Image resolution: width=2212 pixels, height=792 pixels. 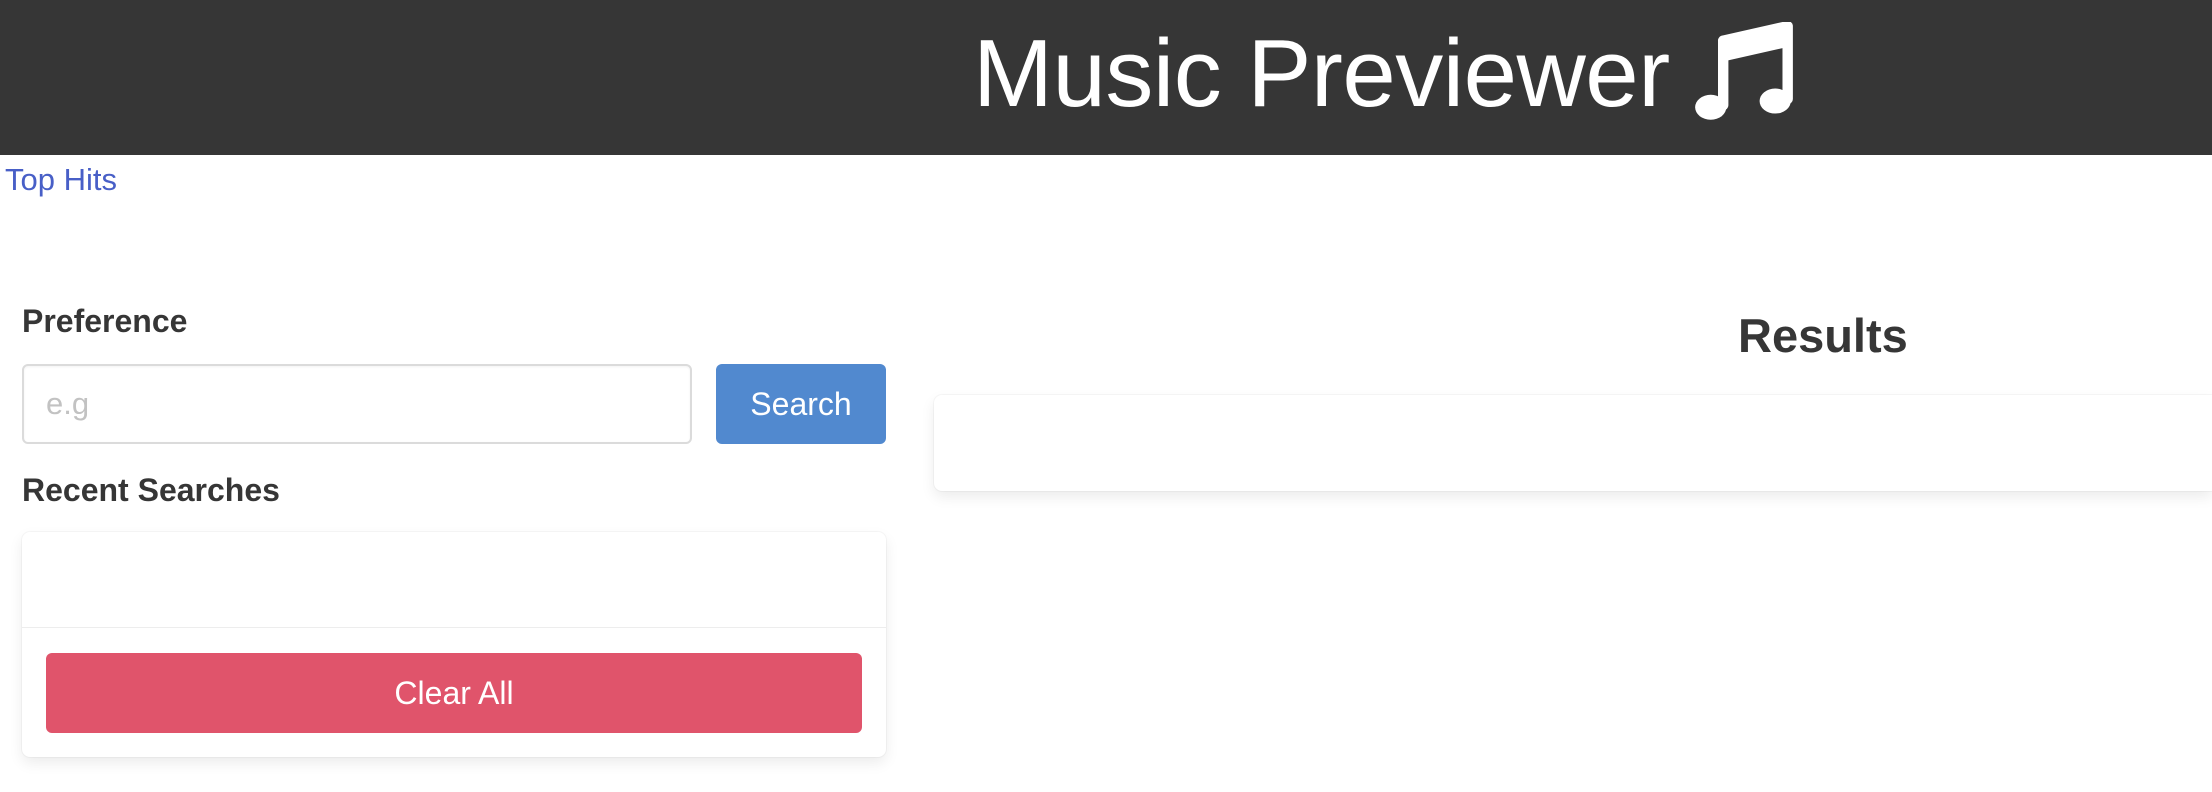 I want to click on header-title-group: Music Previewer, so click(x=1384, y=74).